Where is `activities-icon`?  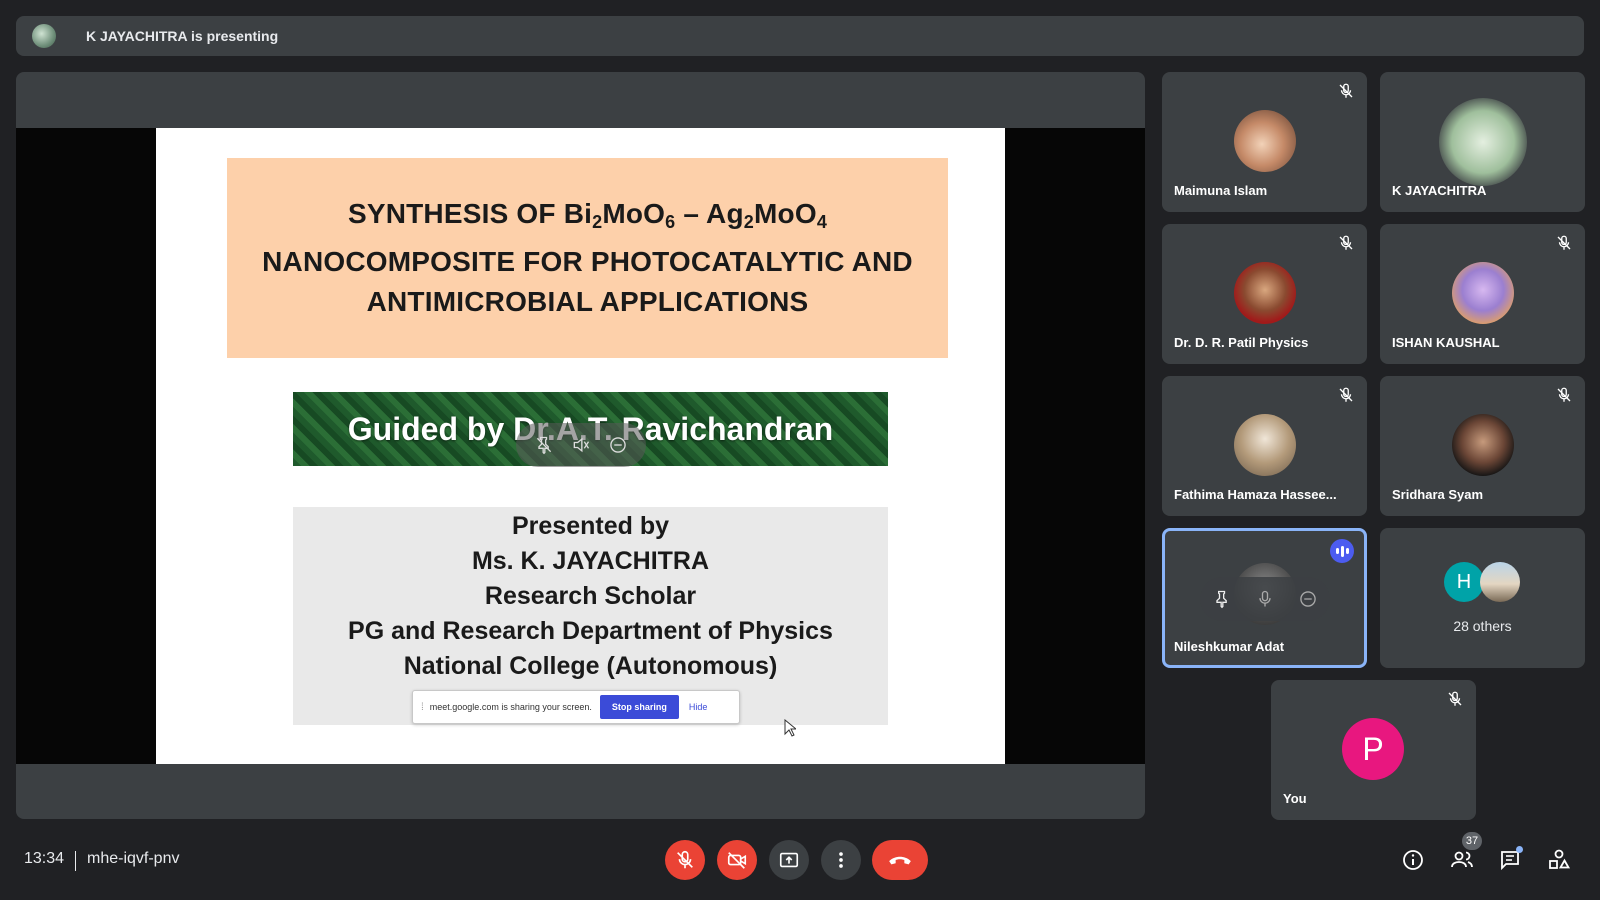
activities-icon is located at coordinates (1559, 860).